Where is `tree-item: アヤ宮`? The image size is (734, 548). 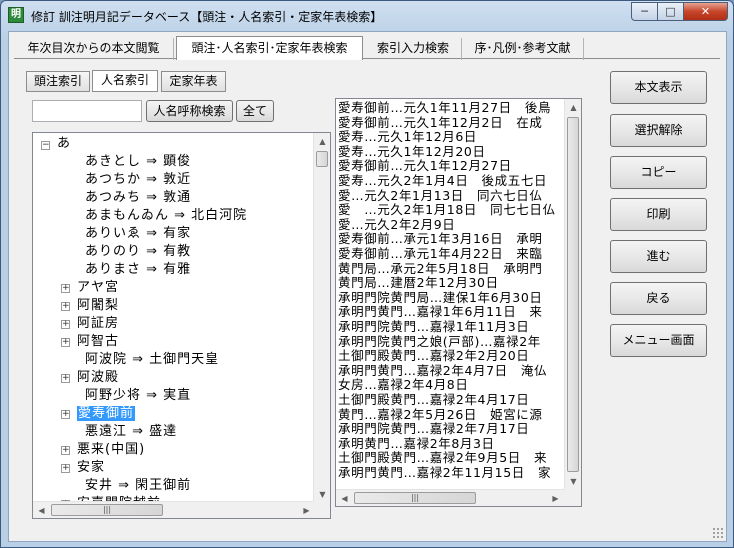
tree-item: アヤ宮 is located at coordinates (98, 288).